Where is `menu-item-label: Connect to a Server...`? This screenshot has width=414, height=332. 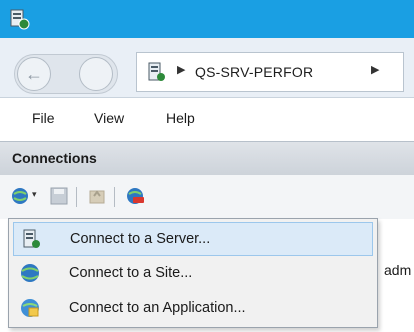 menu-item-label: Connect to a Server... is located at coordinates (140, 239).